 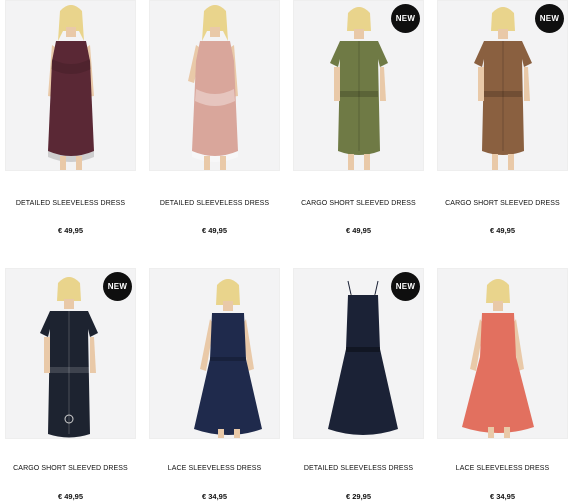 I want to click on product-price: € 29,95, so click(x=358, y=496).